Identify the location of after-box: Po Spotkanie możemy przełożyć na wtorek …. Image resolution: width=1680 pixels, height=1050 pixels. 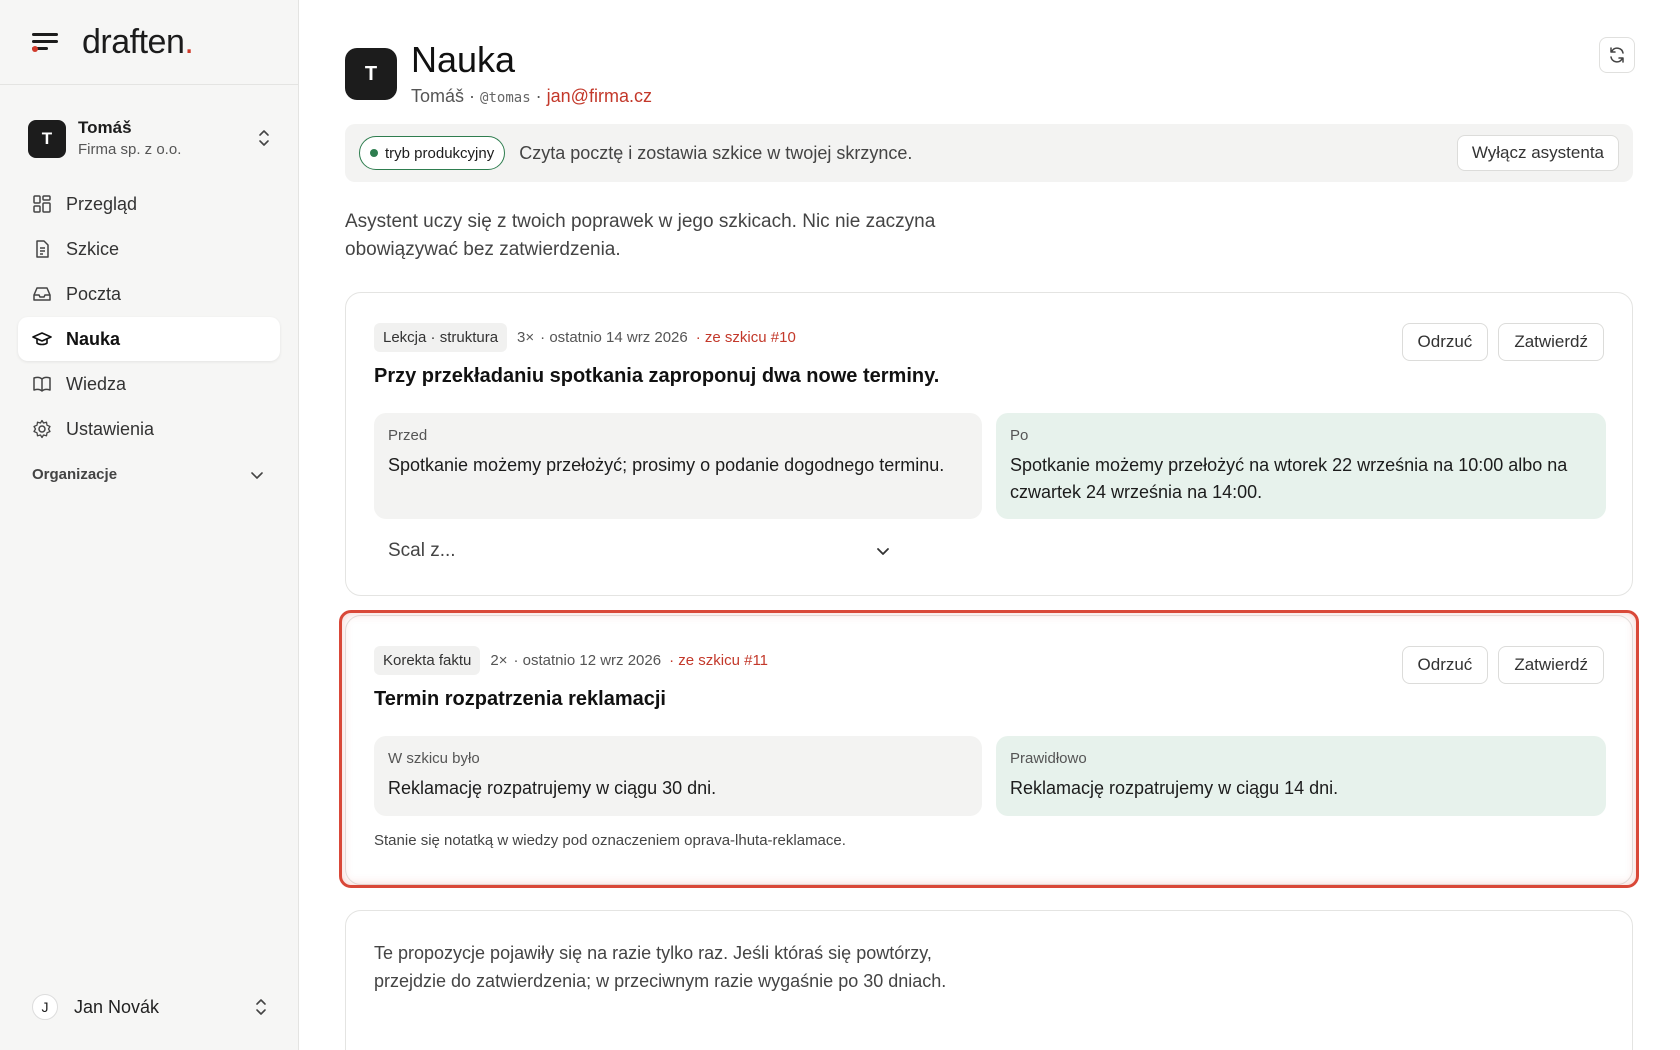
(1301, 466).